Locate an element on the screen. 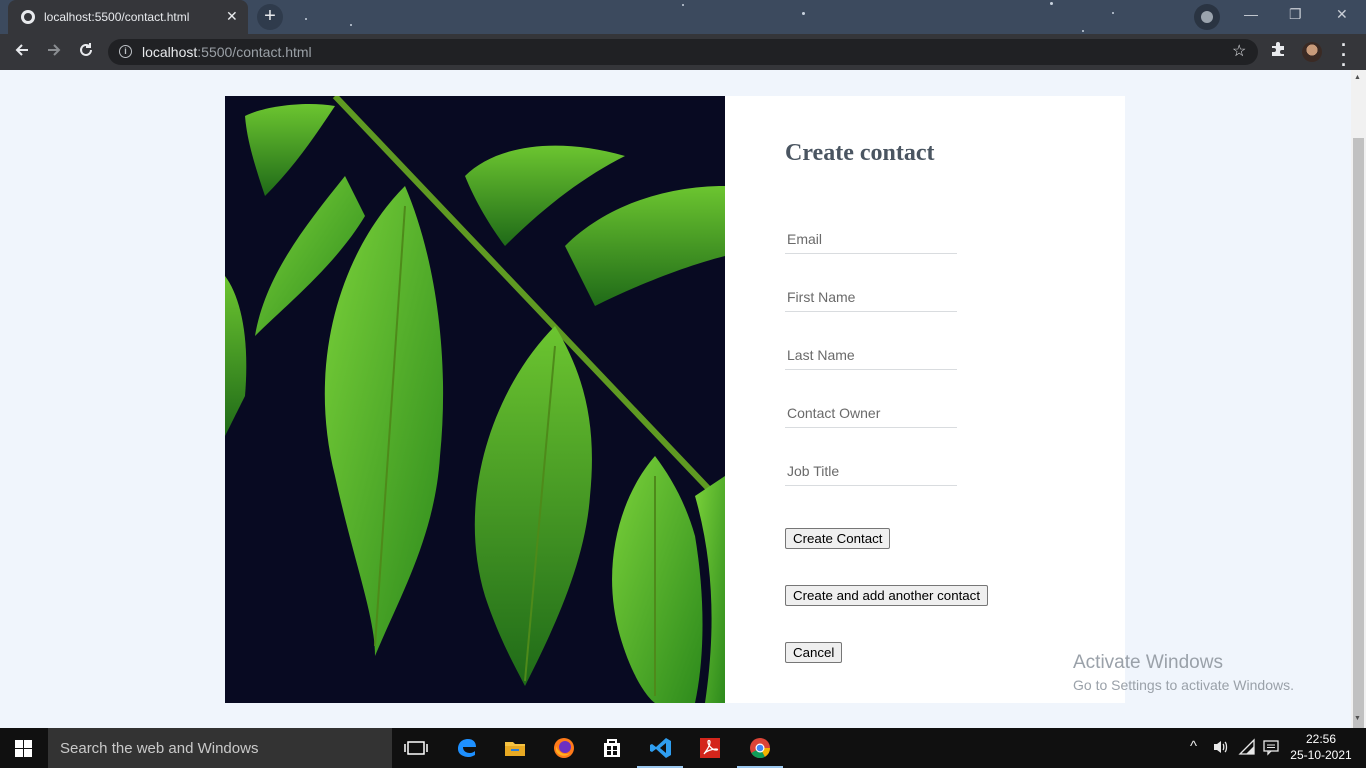  tab-close-icon: ✕ is located at coordinates (232, 16).